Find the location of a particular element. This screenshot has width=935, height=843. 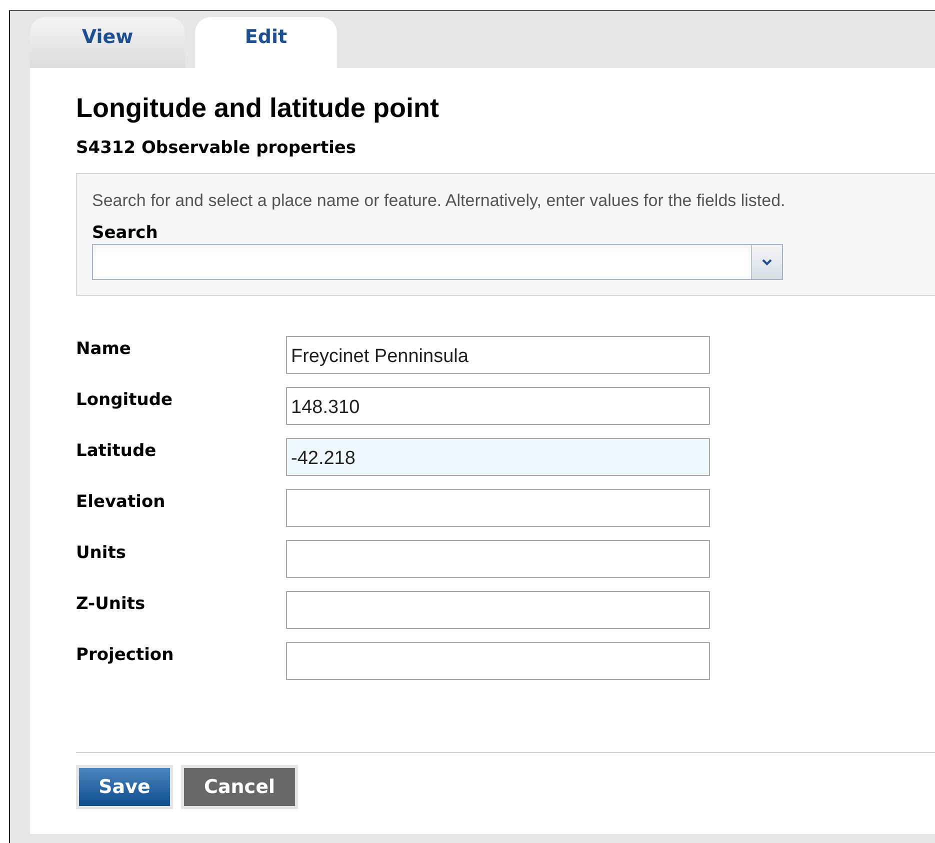

search-combobox is located at coordinates (437, 262).